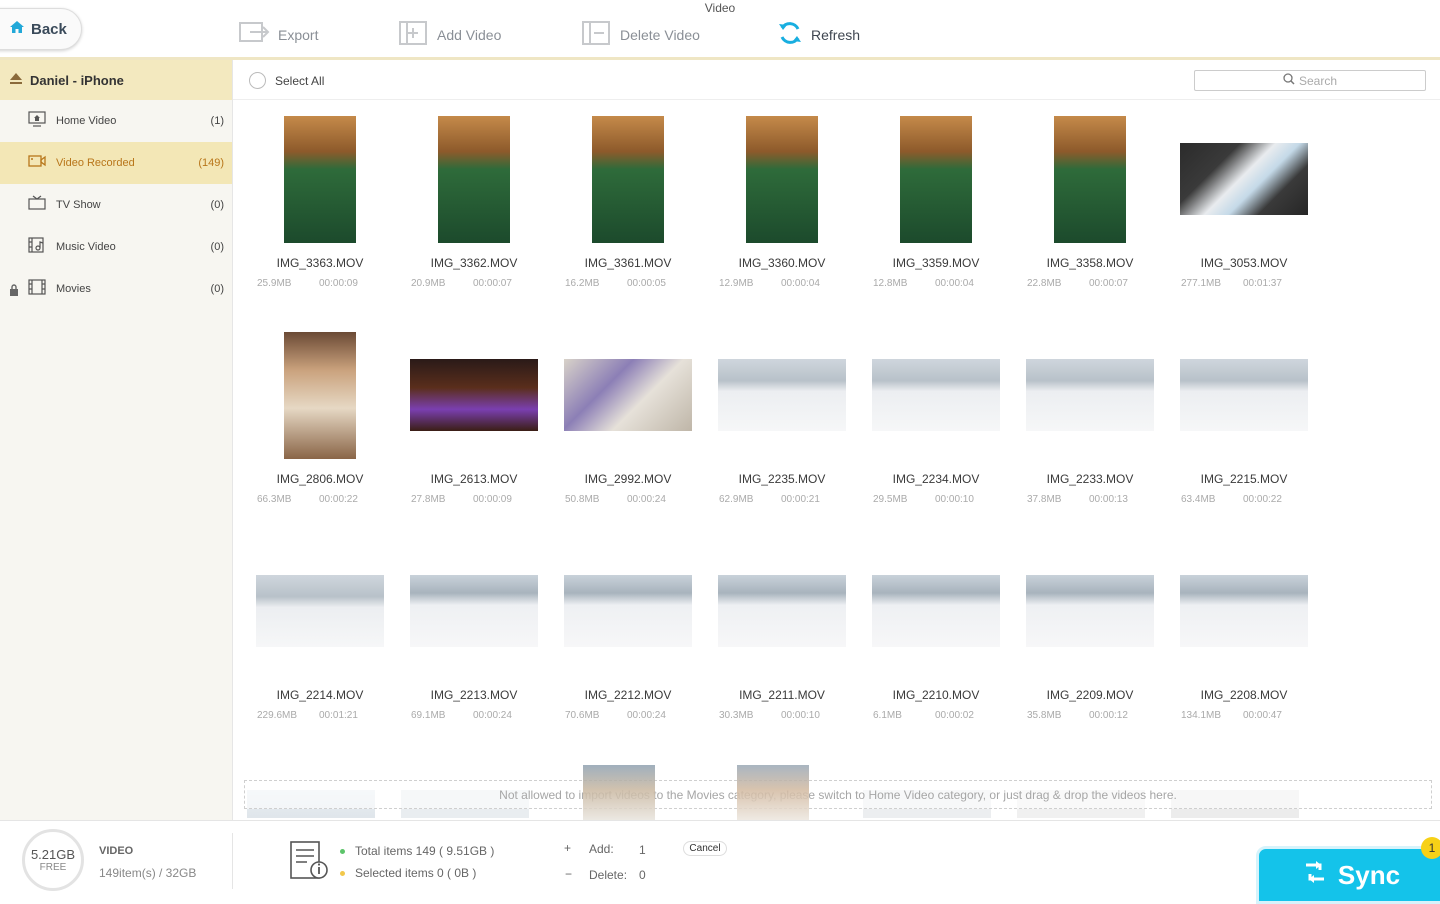  Describe the element at coordinates (116, 289) in the screenshot. I see `sidebar-item-movies: Movies (0)` at that location.